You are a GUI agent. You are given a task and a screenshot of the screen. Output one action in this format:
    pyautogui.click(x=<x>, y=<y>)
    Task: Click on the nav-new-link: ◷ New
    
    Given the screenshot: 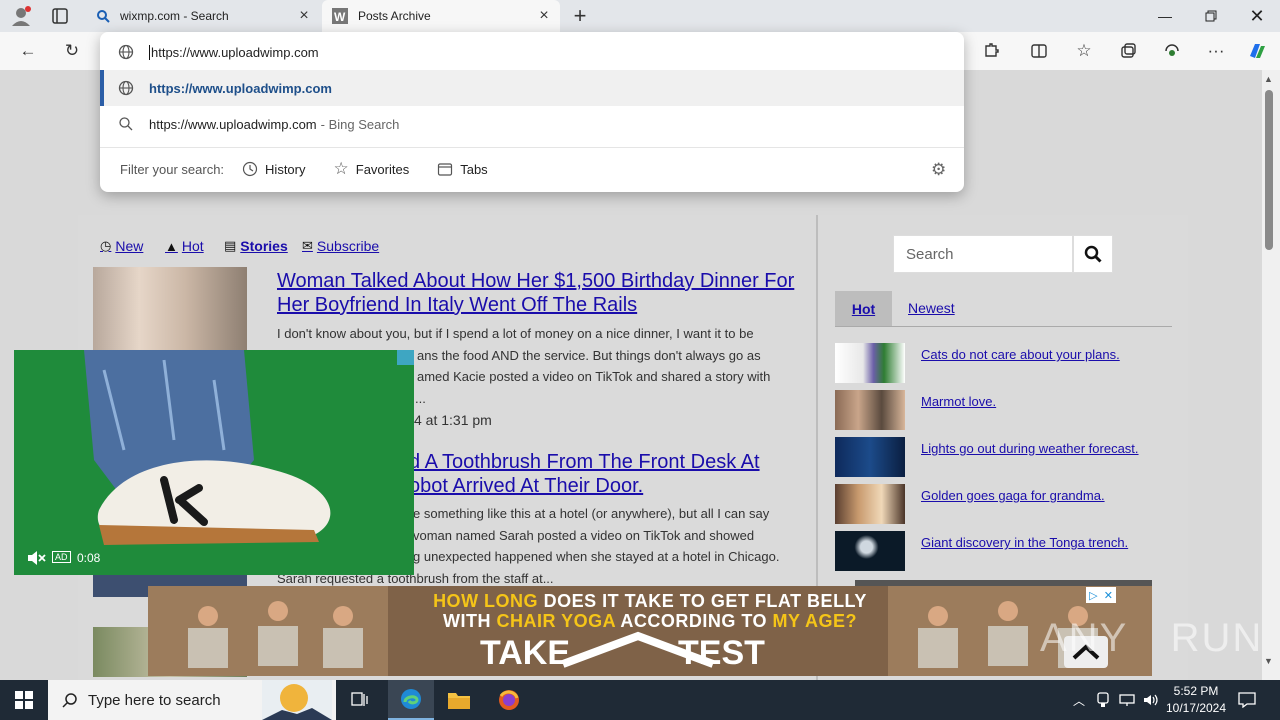 What is the action you would take?
    pyautogui.click(x=121, y=246)
    